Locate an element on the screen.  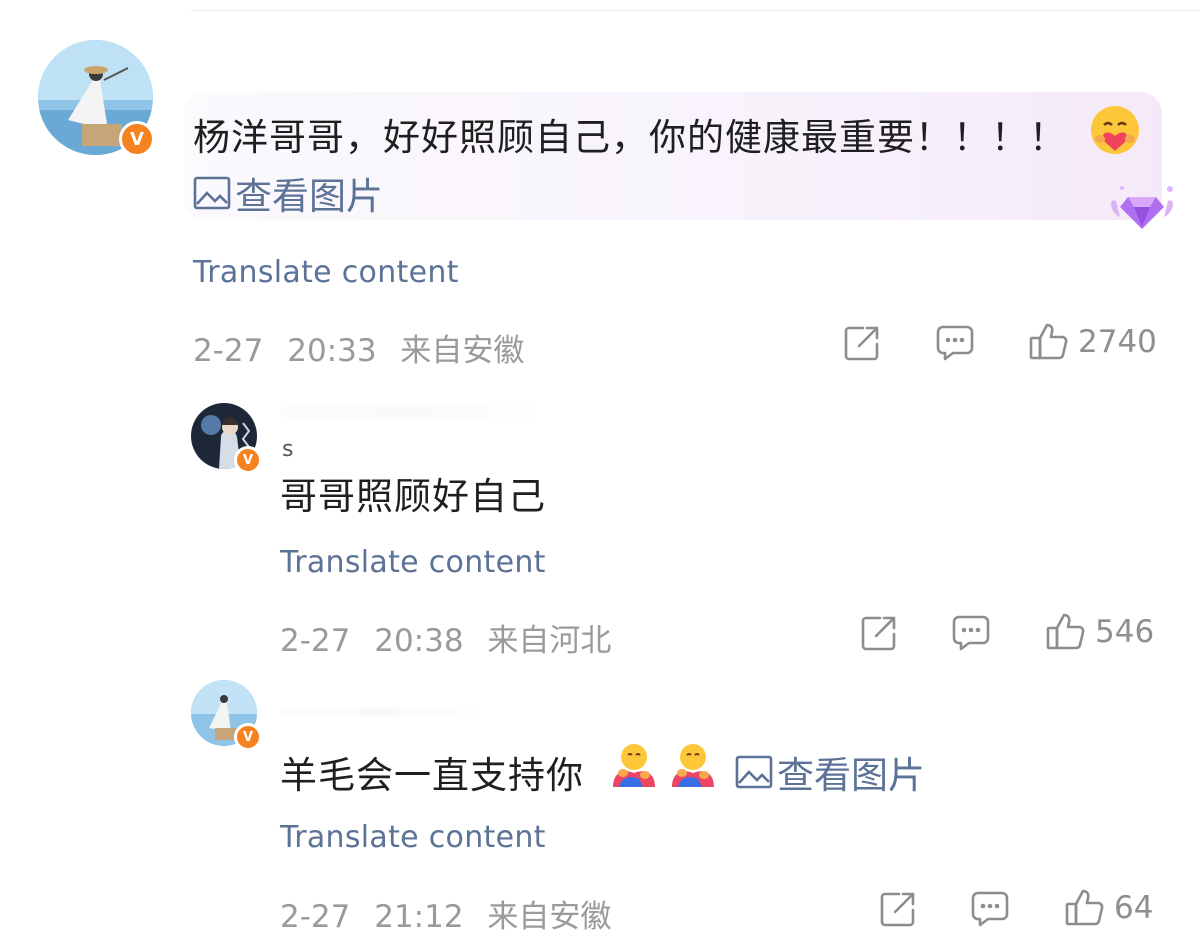
comment-2-username: s is located at coordinates (287, 450).